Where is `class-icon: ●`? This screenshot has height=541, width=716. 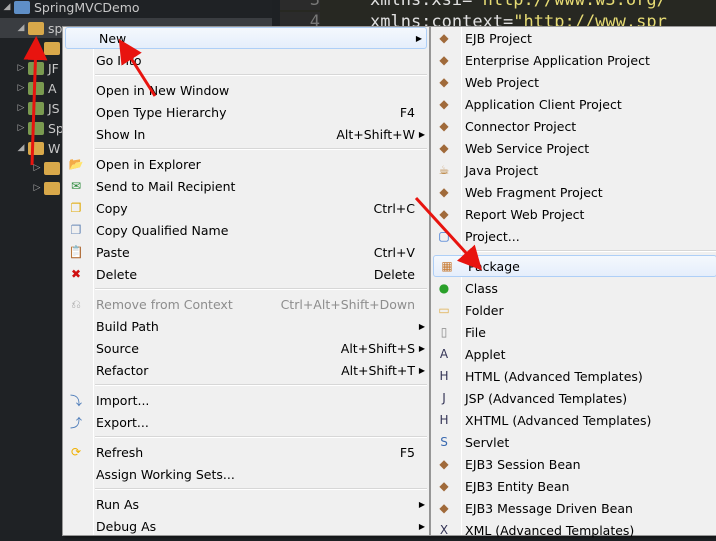
class-icon: ● is located at coordinates (444, 288).